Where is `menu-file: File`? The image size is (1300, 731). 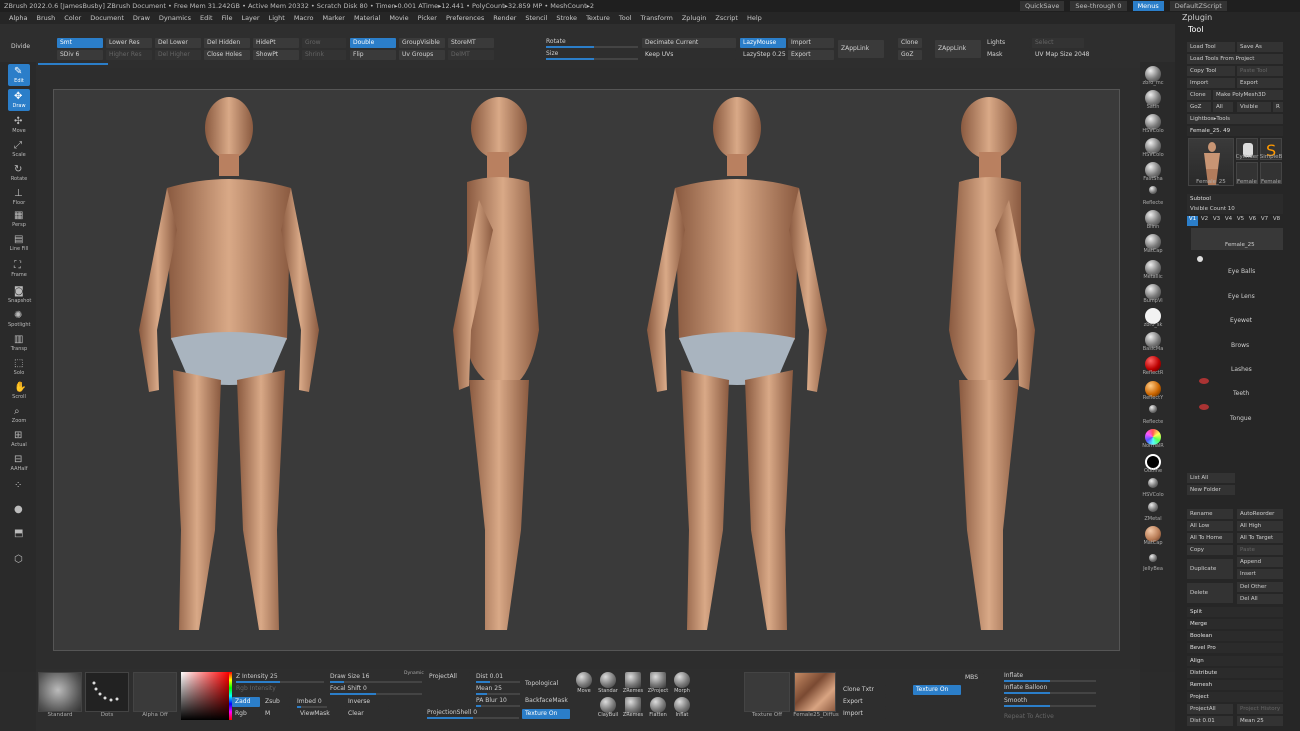
menu-file: File is located at coordinates (227, 18).